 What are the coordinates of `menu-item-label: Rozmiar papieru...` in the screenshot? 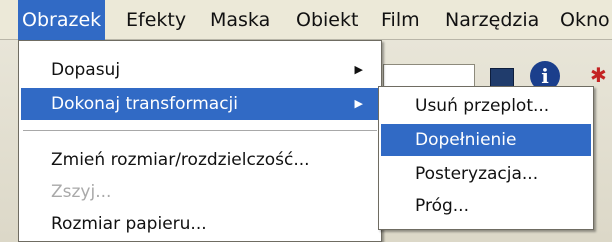 It's located at (129, 224).